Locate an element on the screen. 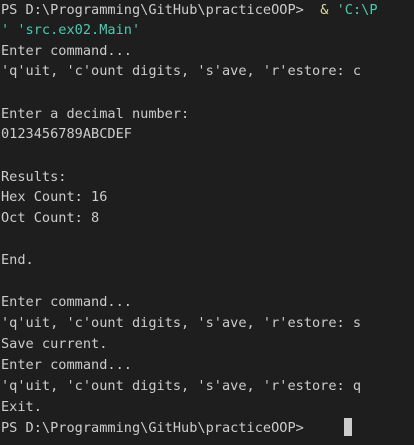 The height and width of the screenshot is (445, 414). terminal-line: 0123456789ABCDEF is located at coordinates (66, 134).